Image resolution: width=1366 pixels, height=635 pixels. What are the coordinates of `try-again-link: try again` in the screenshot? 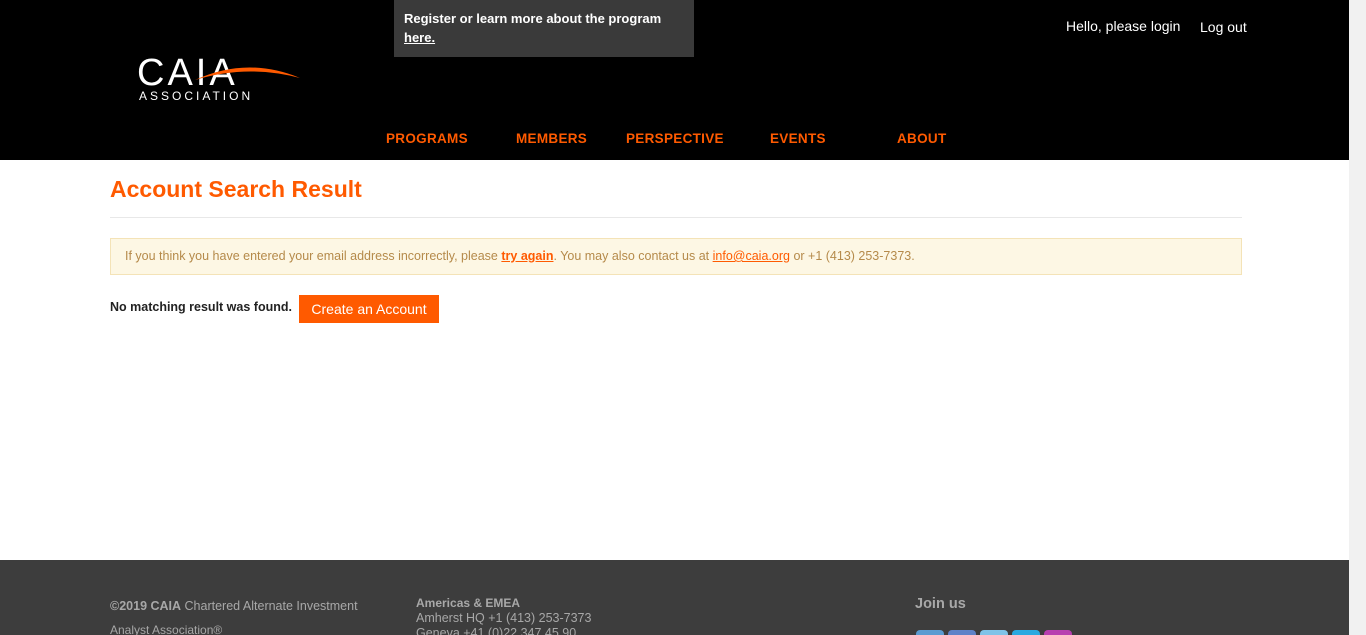 It's located at (527, 256).